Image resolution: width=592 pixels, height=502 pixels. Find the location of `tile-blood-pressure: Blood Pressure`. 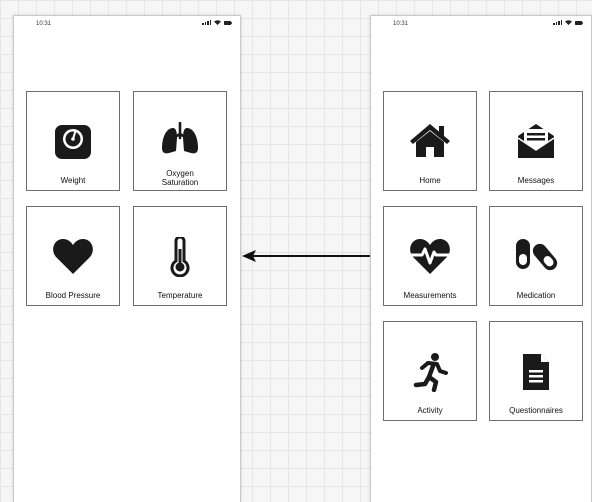

tile-blood-pressure: Blood Pressure is located at coordinates (73, 256).